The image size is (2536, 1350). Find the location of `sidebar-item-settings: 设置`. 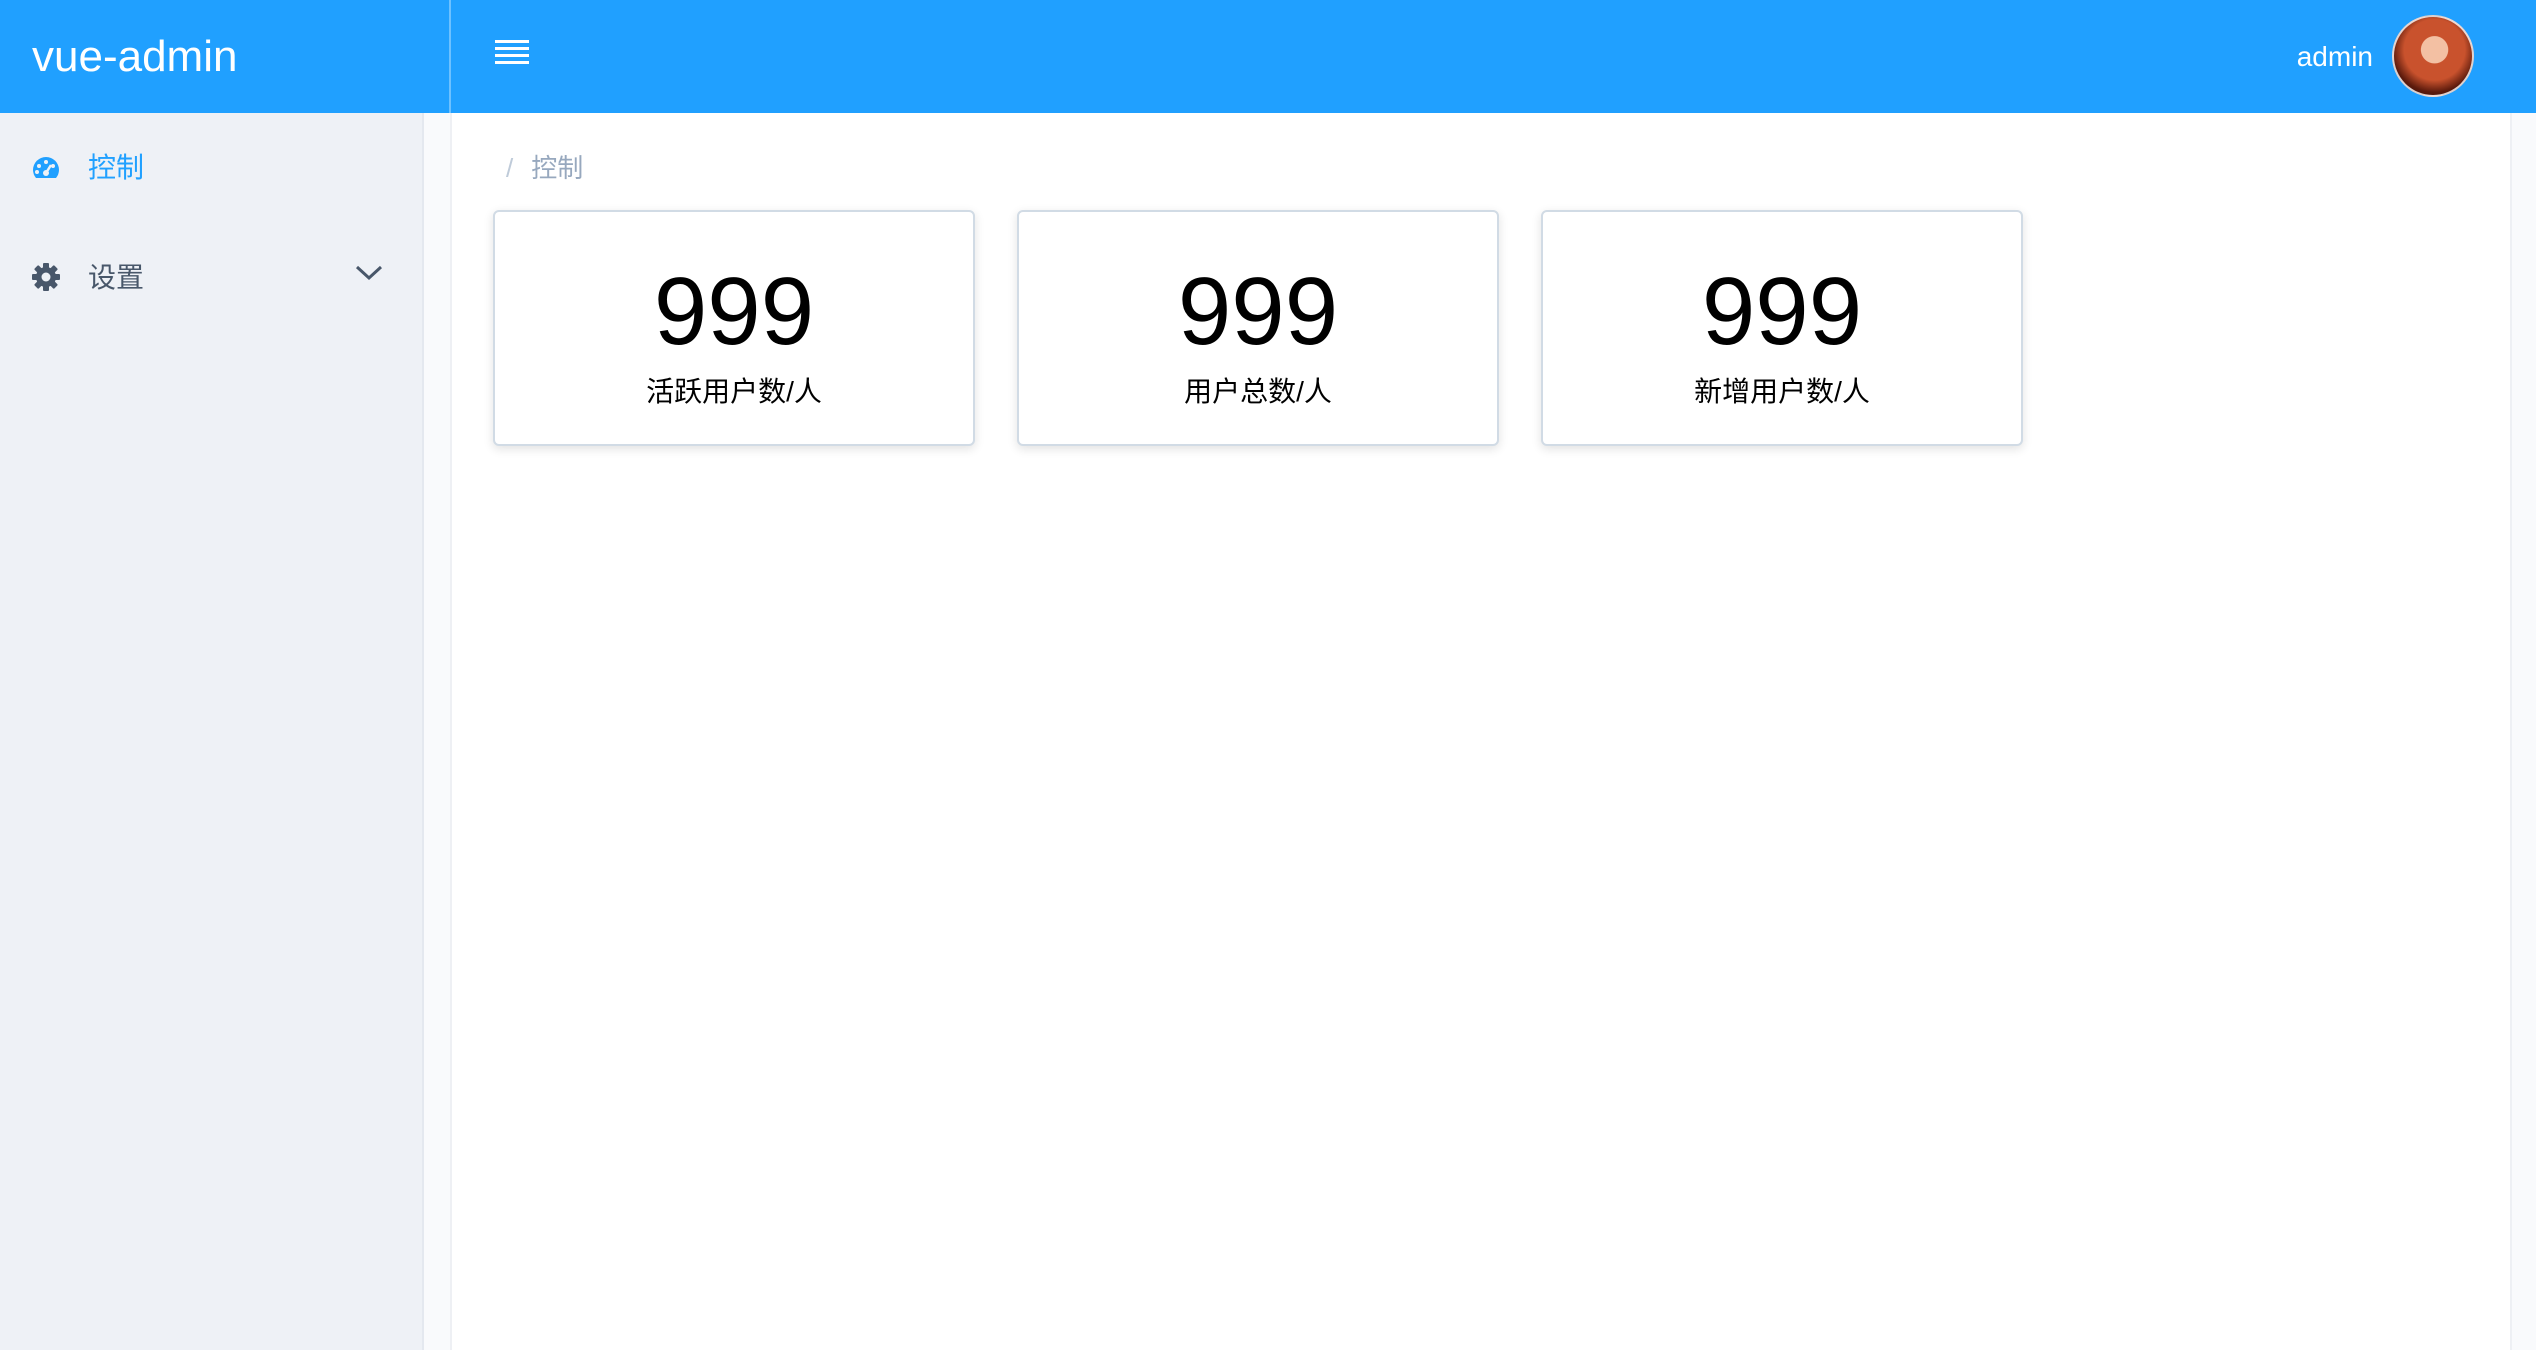

sidebar-item-settings: 设置 is located at coordinates (212, 278).